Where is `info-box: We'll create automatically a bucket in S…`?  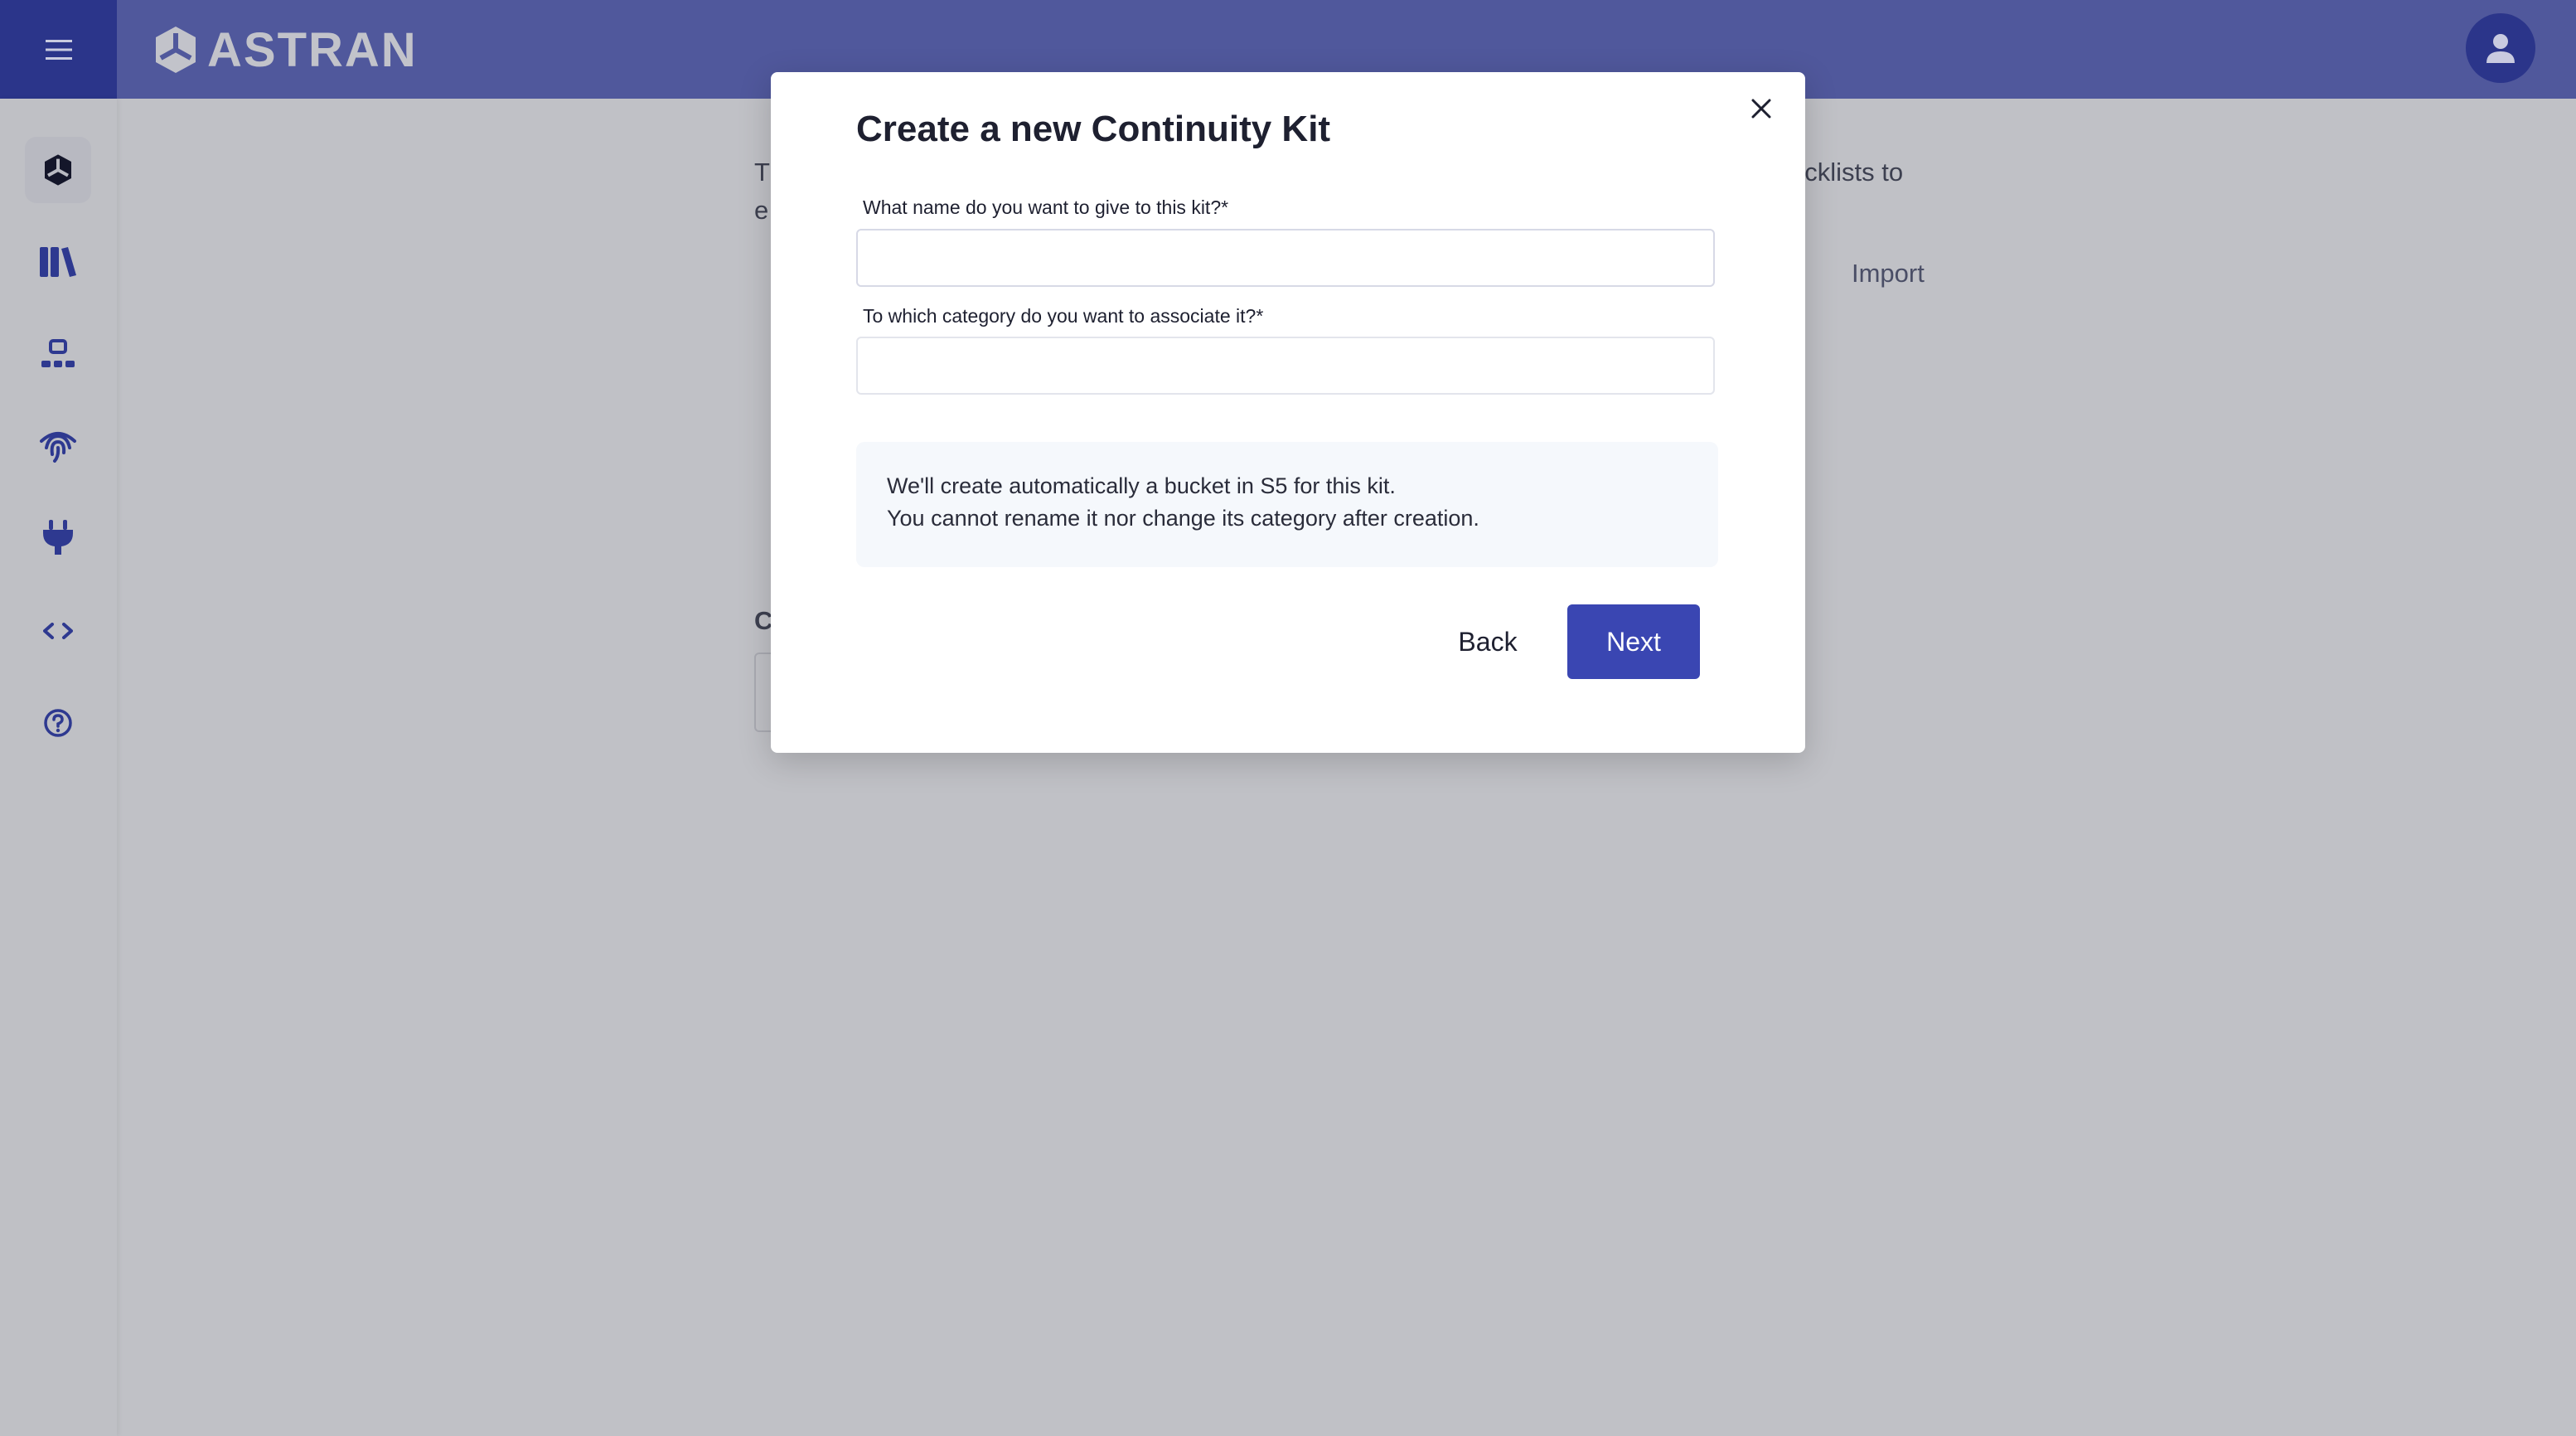 info-box: We'll create automatically a bucket in S… is located at coordinates (1287, 504).